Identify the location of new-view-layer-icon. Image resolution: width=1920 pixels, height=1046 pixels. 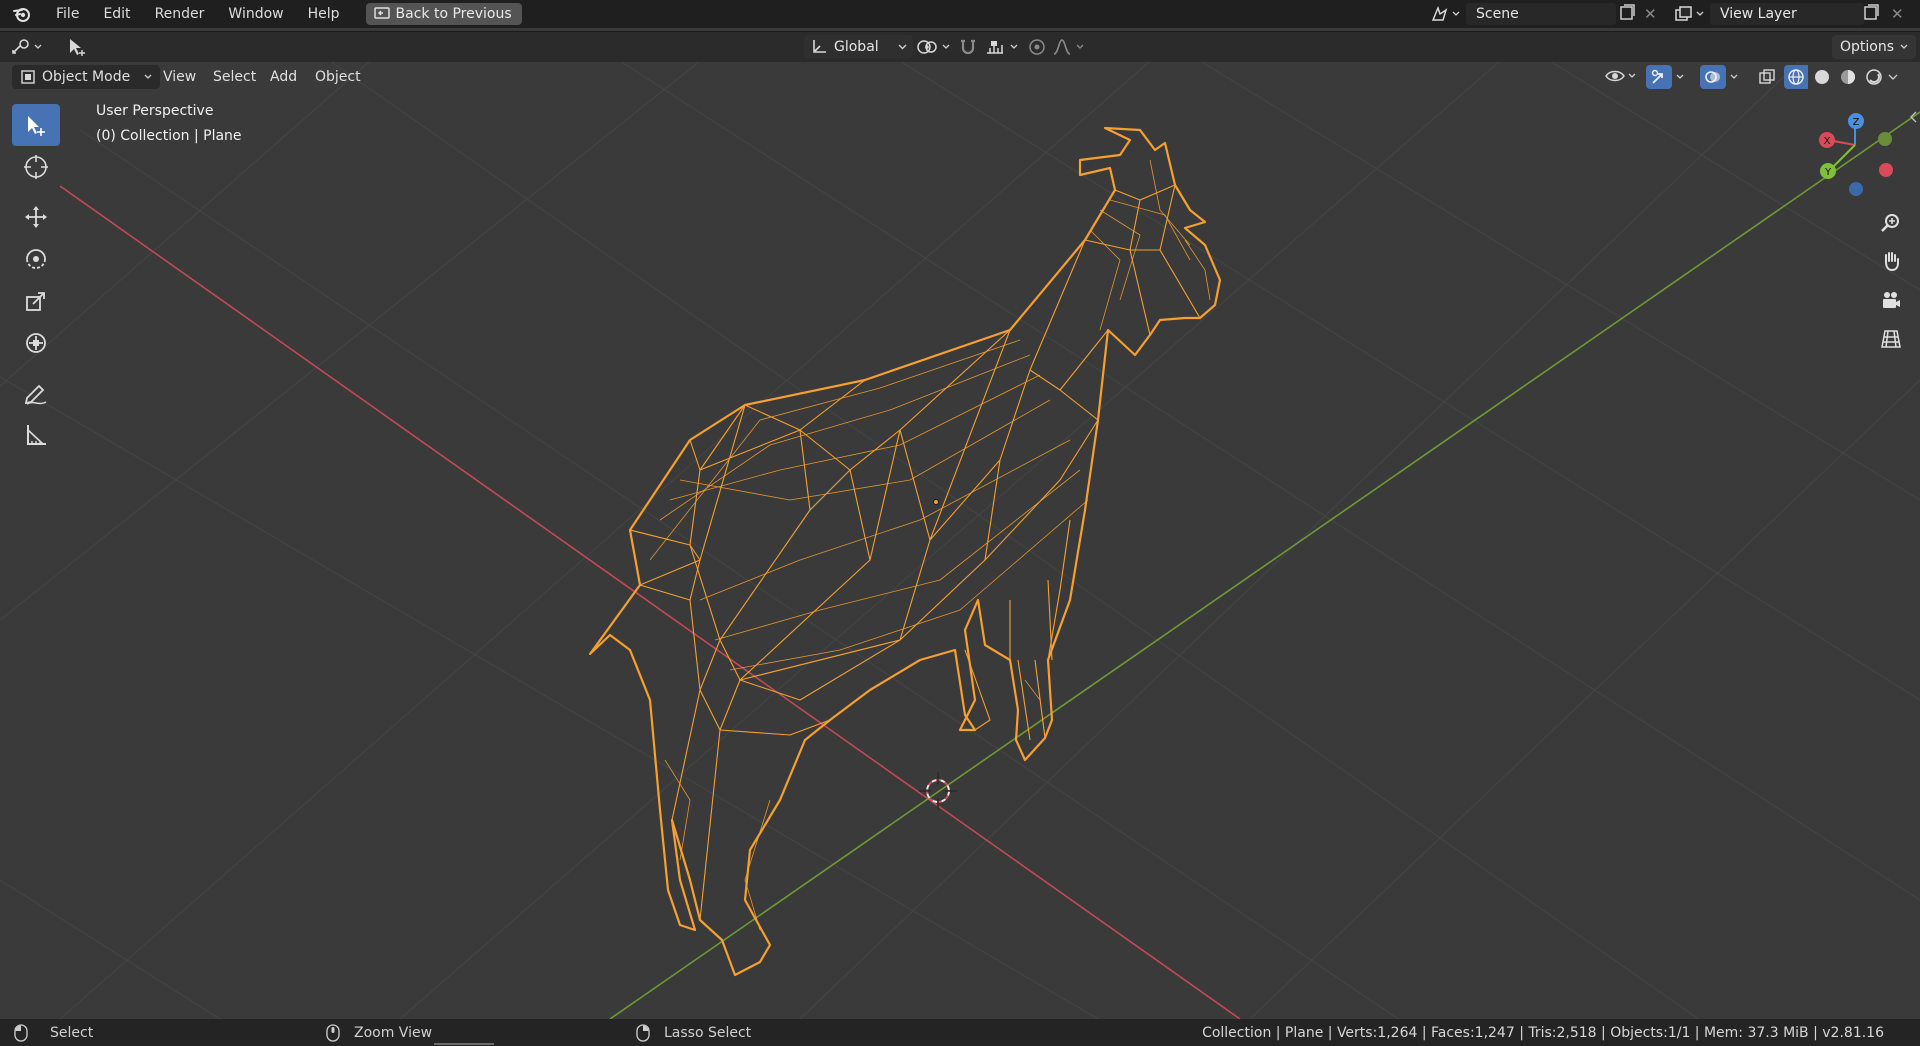
(1871, 15).